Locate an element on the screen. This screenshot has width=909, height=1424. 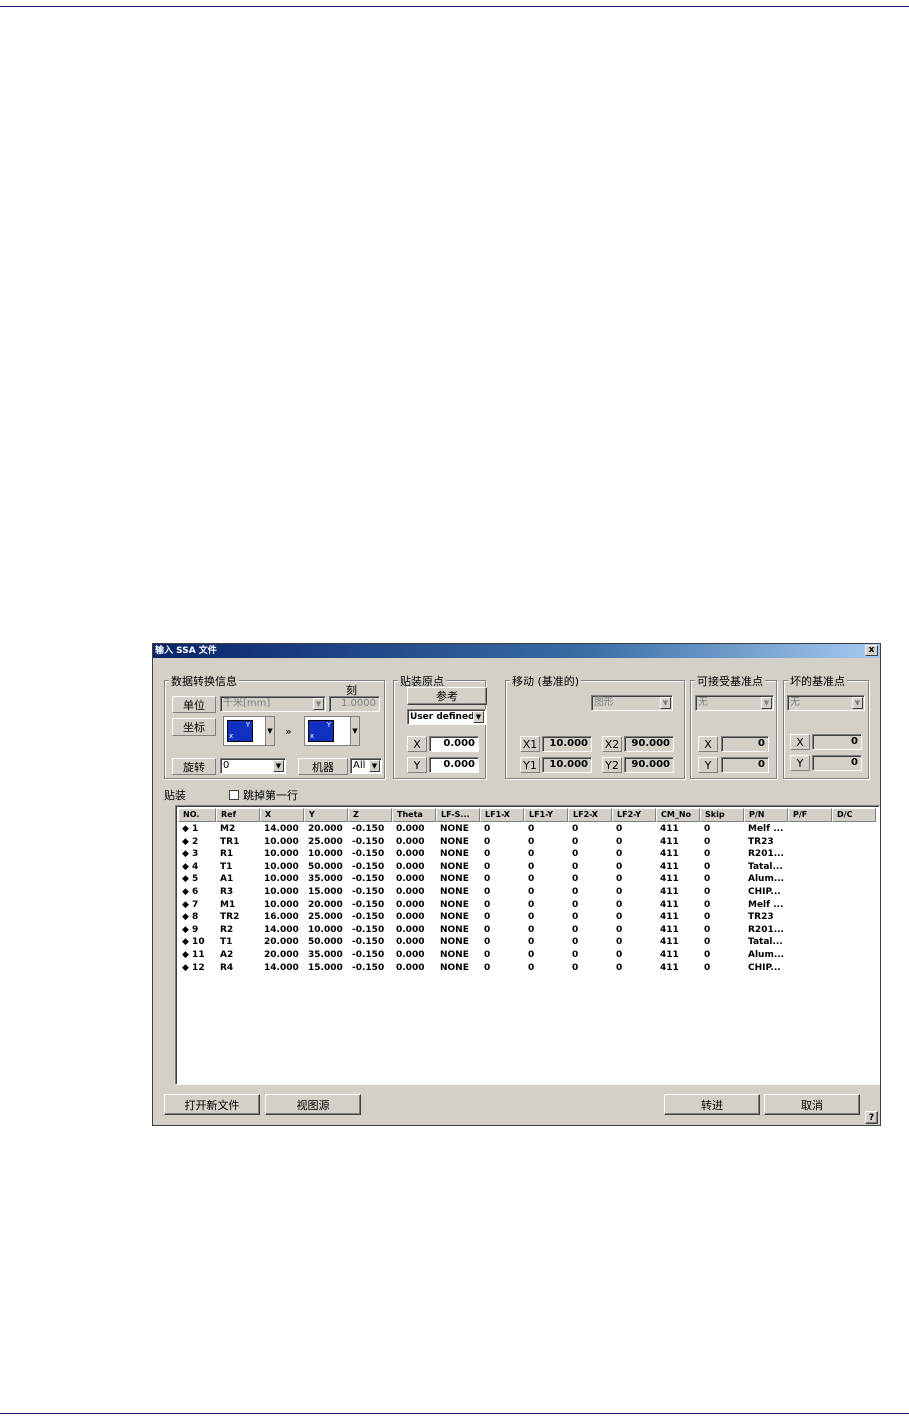
column-header-skip: Skip is located at coordinates (722, 815).